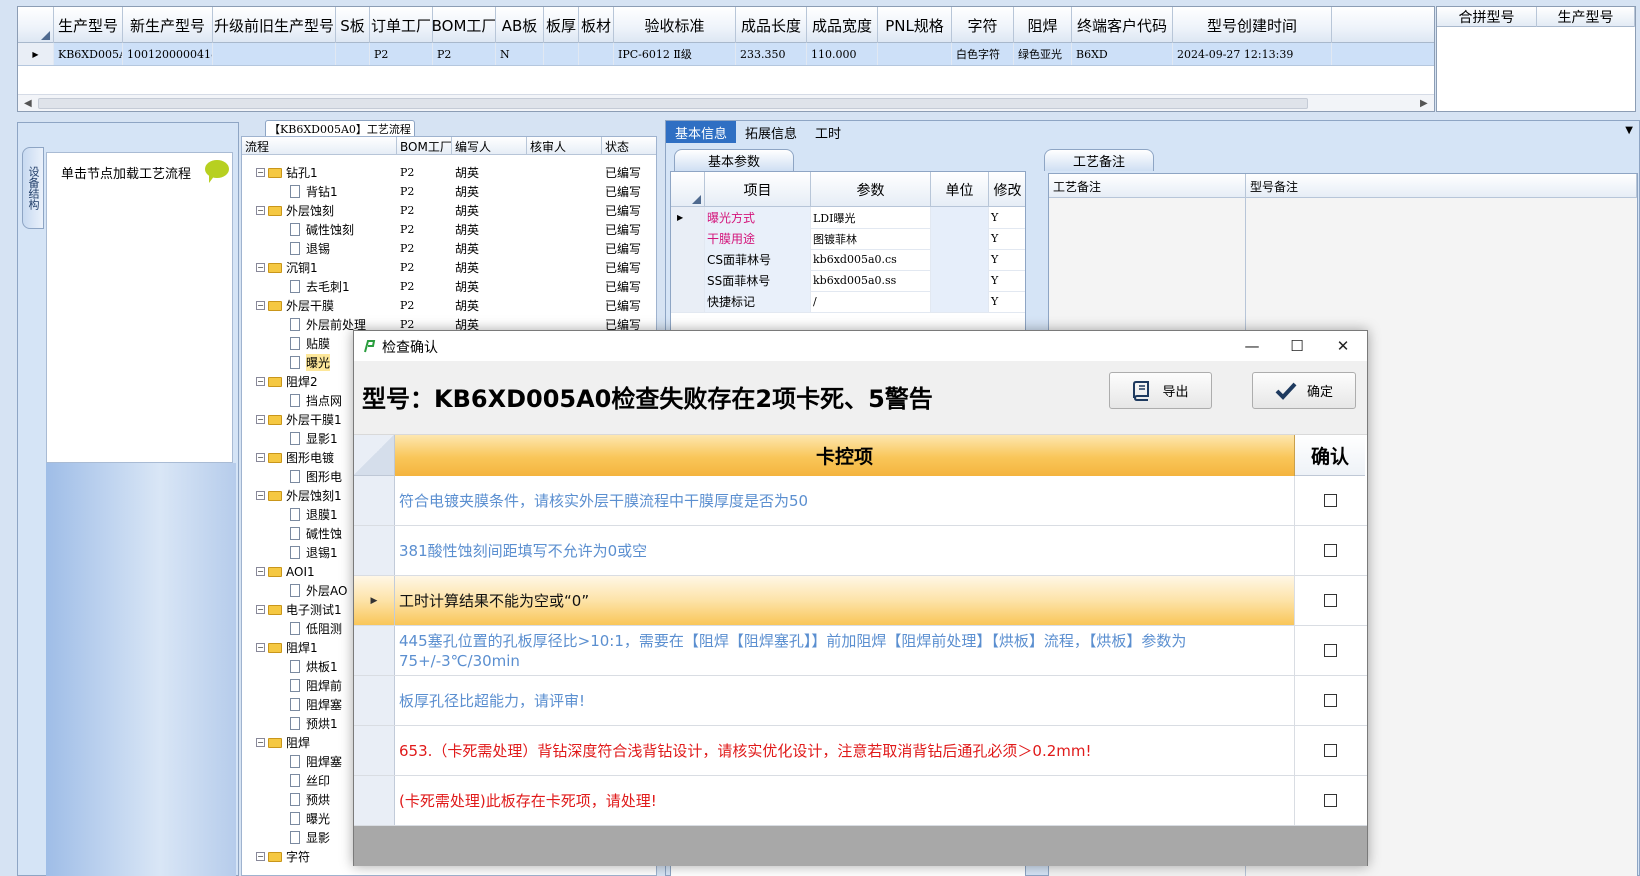 Image resolution: width=1640 pixels, height=876 pixels. I want to click on param-cell-param: /, so click(871, 301).